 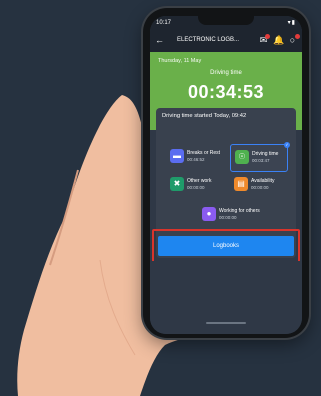 I want to click on tile-value: 00:03:47, so click(x=261, y=160).